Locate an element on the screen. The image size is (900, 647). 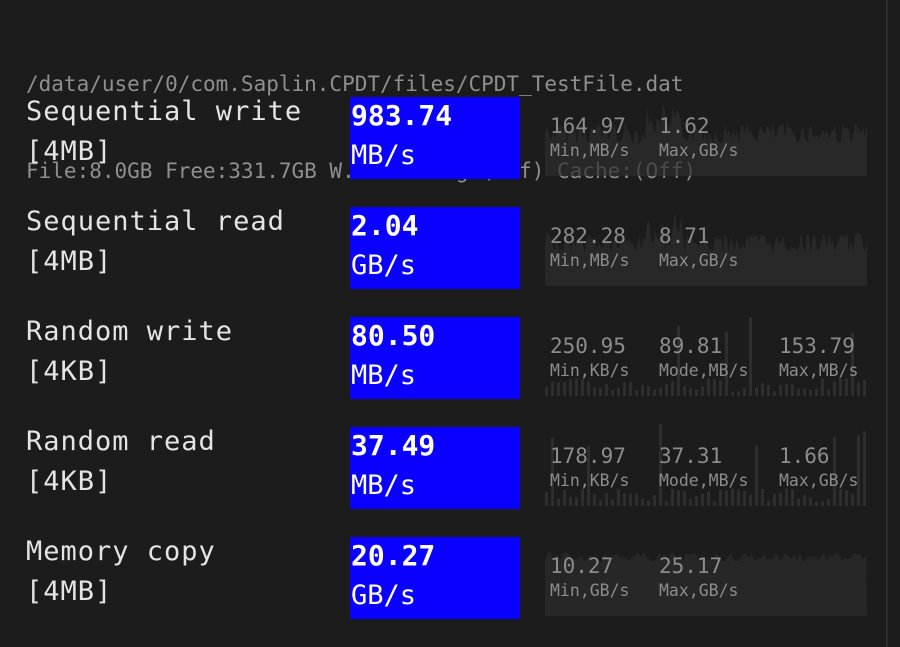
result-value: 80.50 is located at coordinates (393, 335).